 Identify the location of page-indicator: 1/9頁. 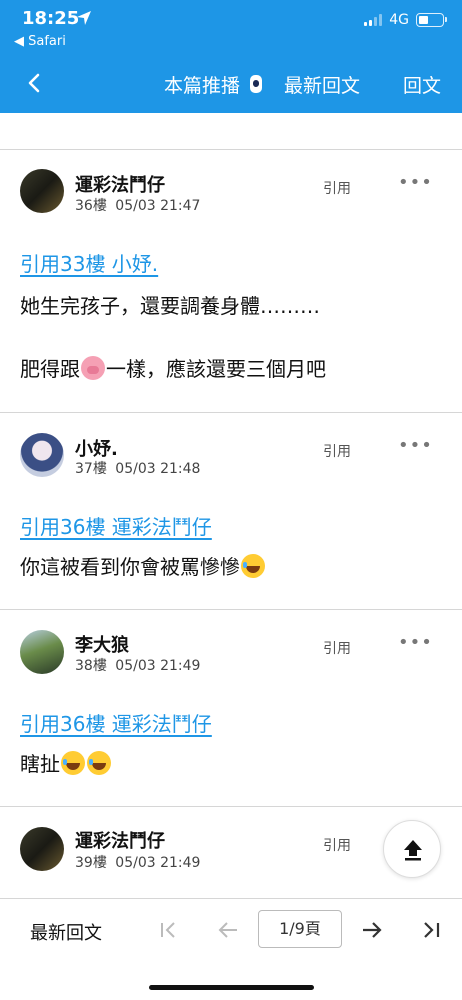
(300, 929).